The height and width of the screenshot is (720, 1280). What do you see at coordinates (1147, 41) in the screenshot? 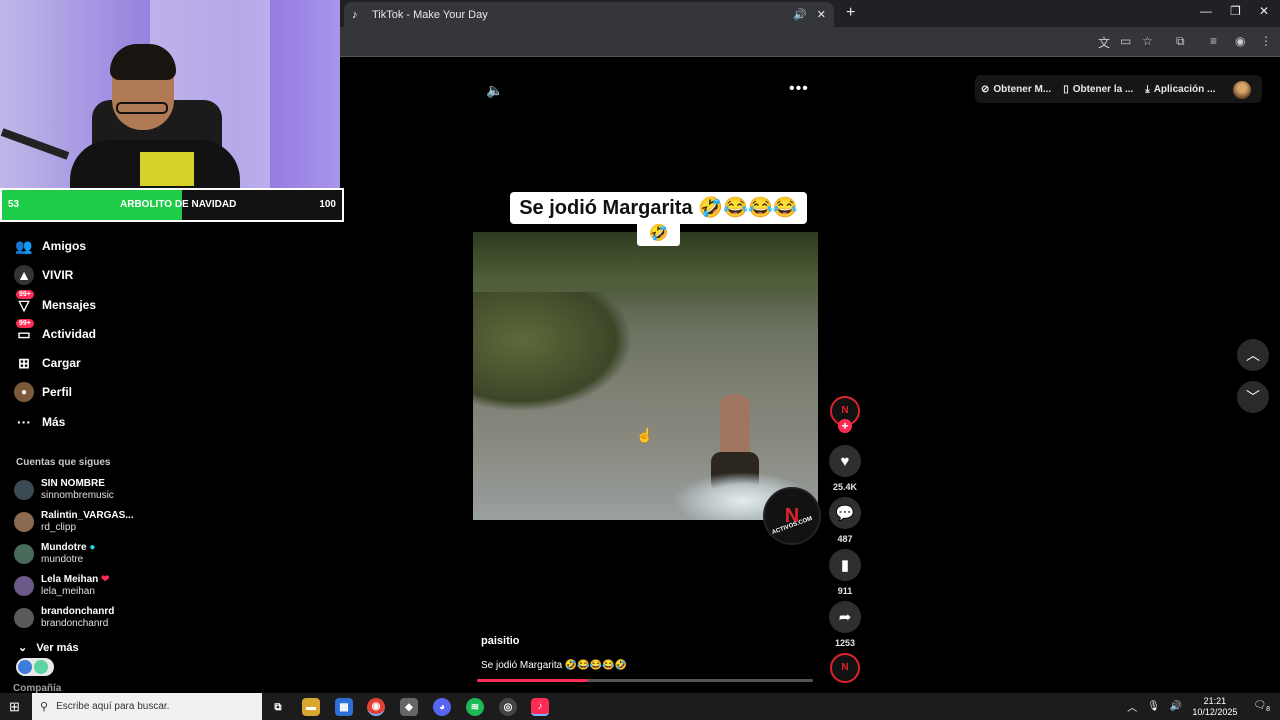
I see `bookmark-star-icon: ☆` at bounding box center [1147, 41].